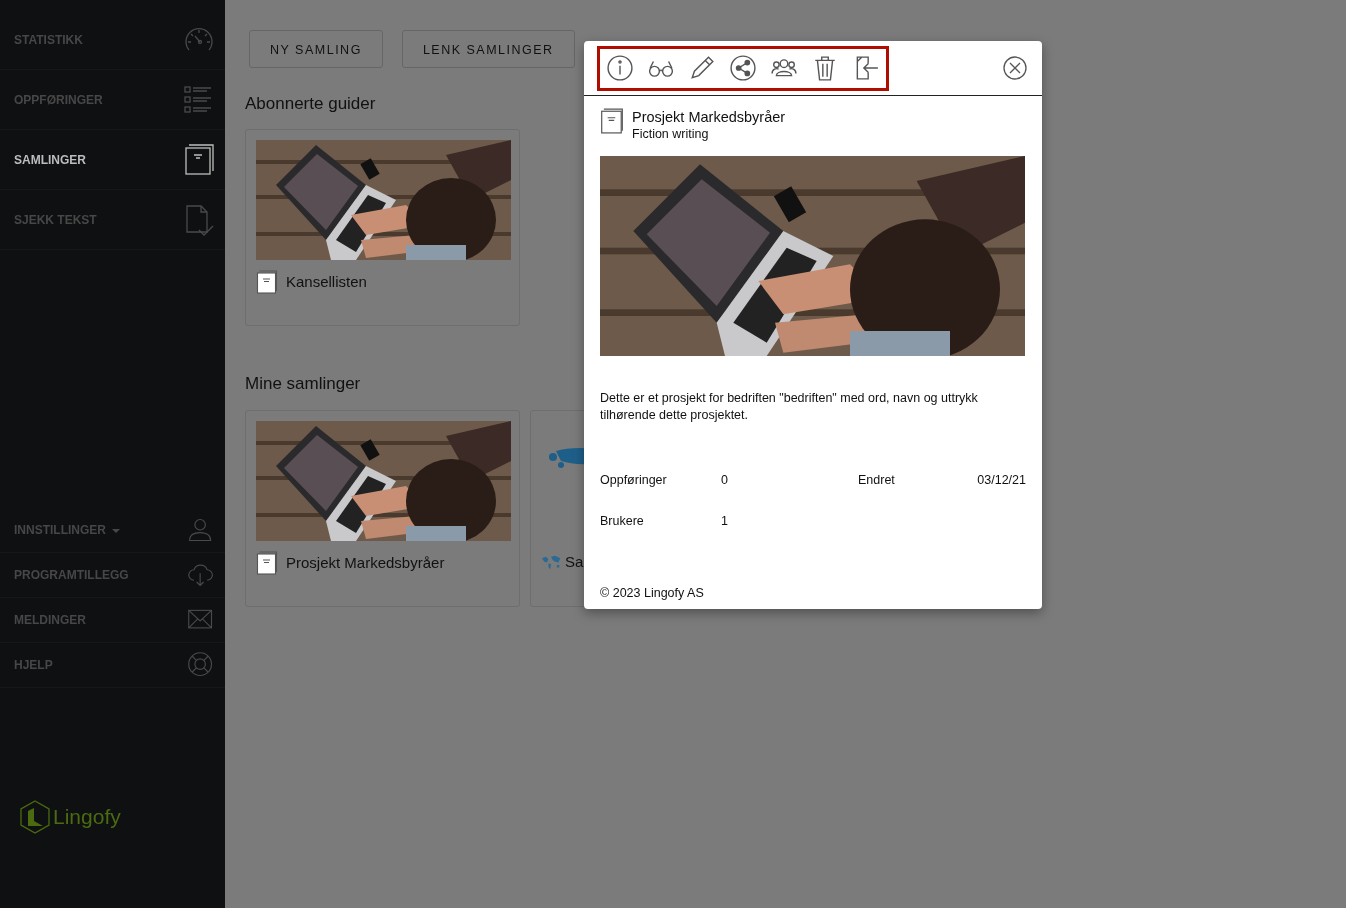 Image resolution: width=1346 pixels, height=908 pixels. What do you see at coordinates (709, 117) in the screenshot?
I see `collection-title: Prosjekt Markedsbyråer` at bounding box center [709, 117].